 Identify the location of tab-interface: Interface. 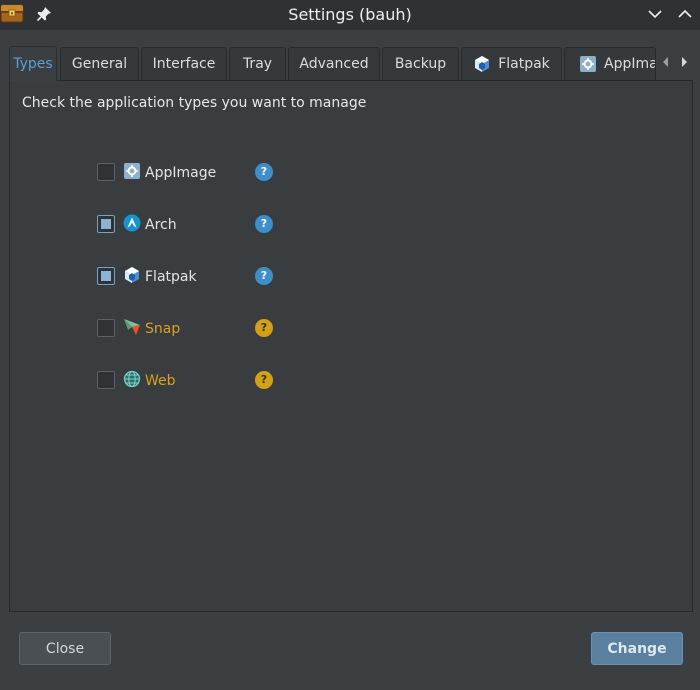
(184, 63).